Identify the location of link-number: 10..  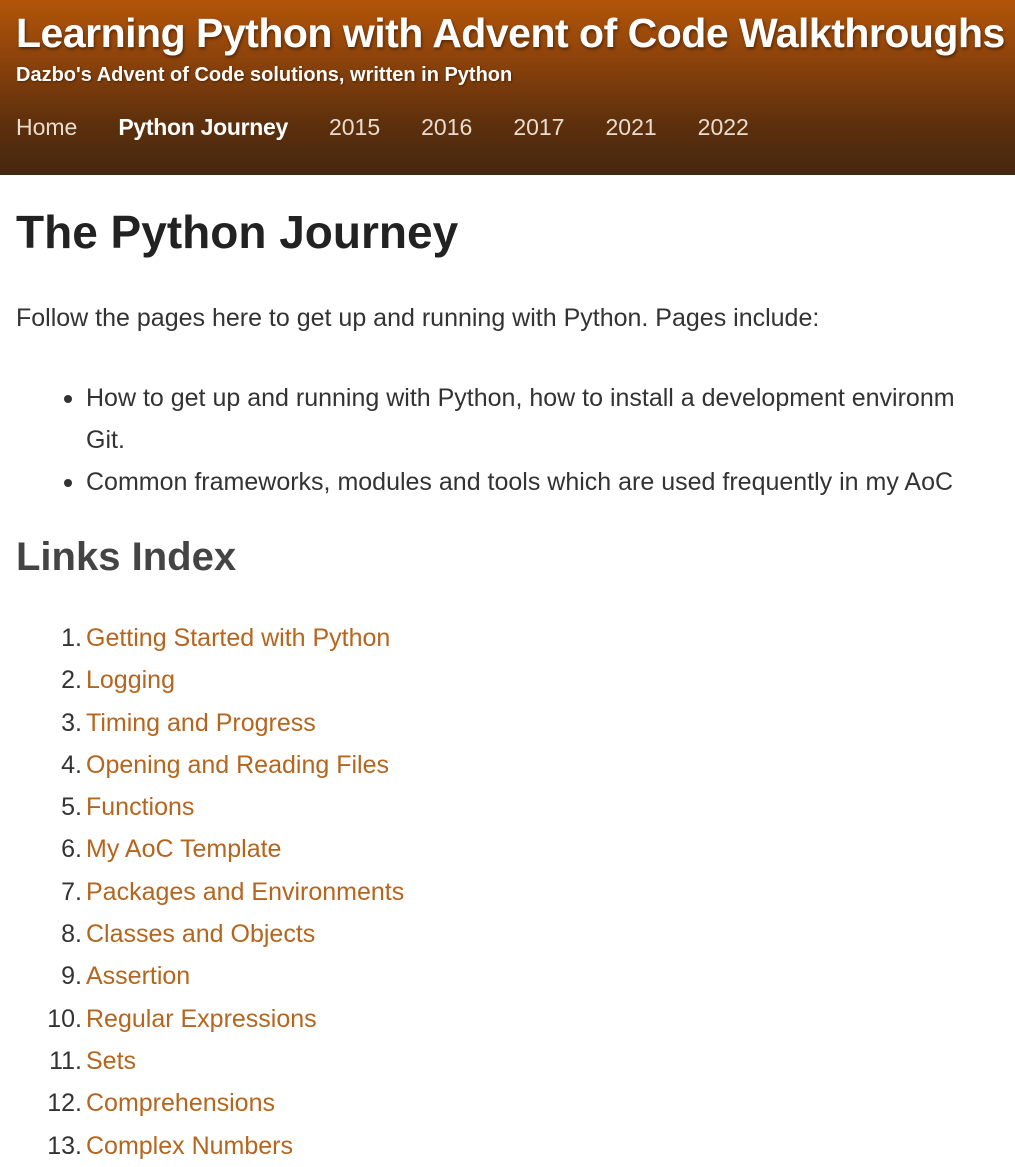
(64, 1018).